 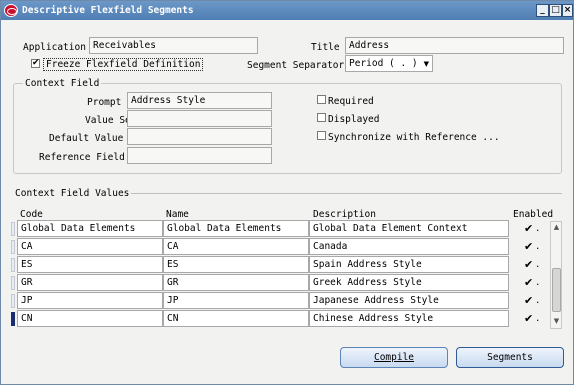 I want to click on prompt-field: Address Style, so click(x=199, y=100).